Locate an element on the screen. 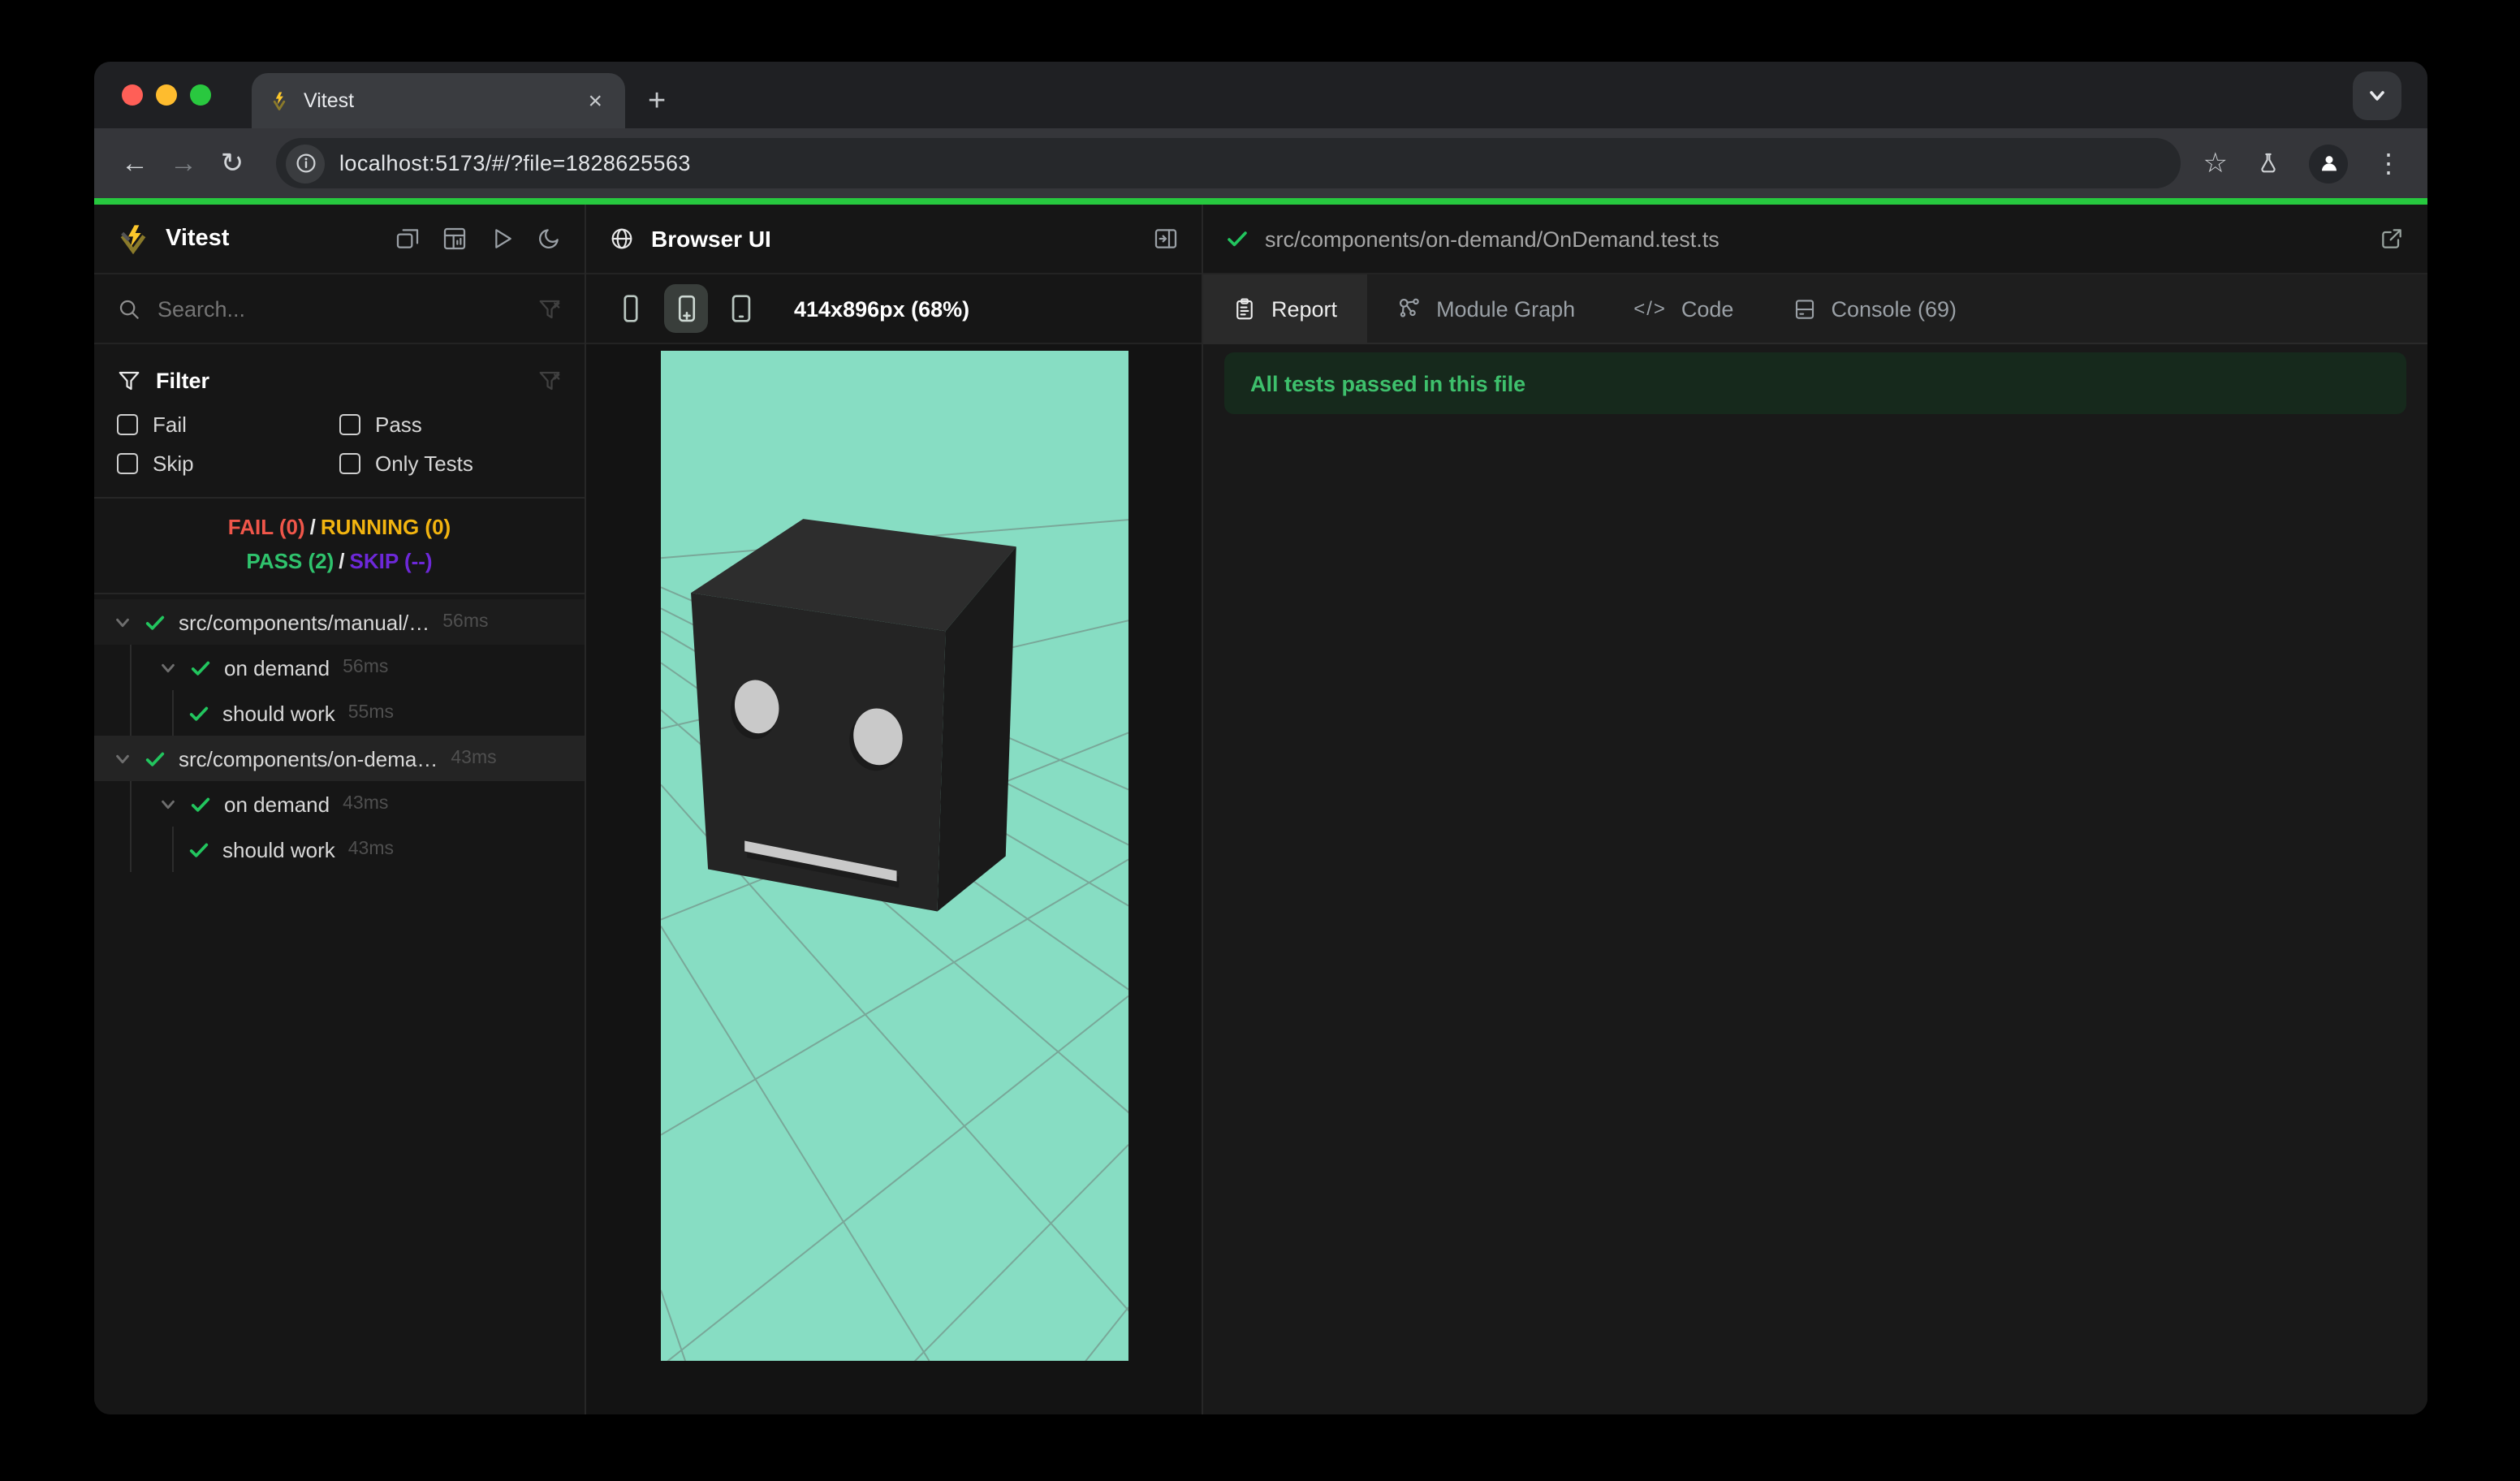 Image resolution: width=2520 pixels, height=1481 pixels. duration: 43ms is located at coordinates (474, 758).